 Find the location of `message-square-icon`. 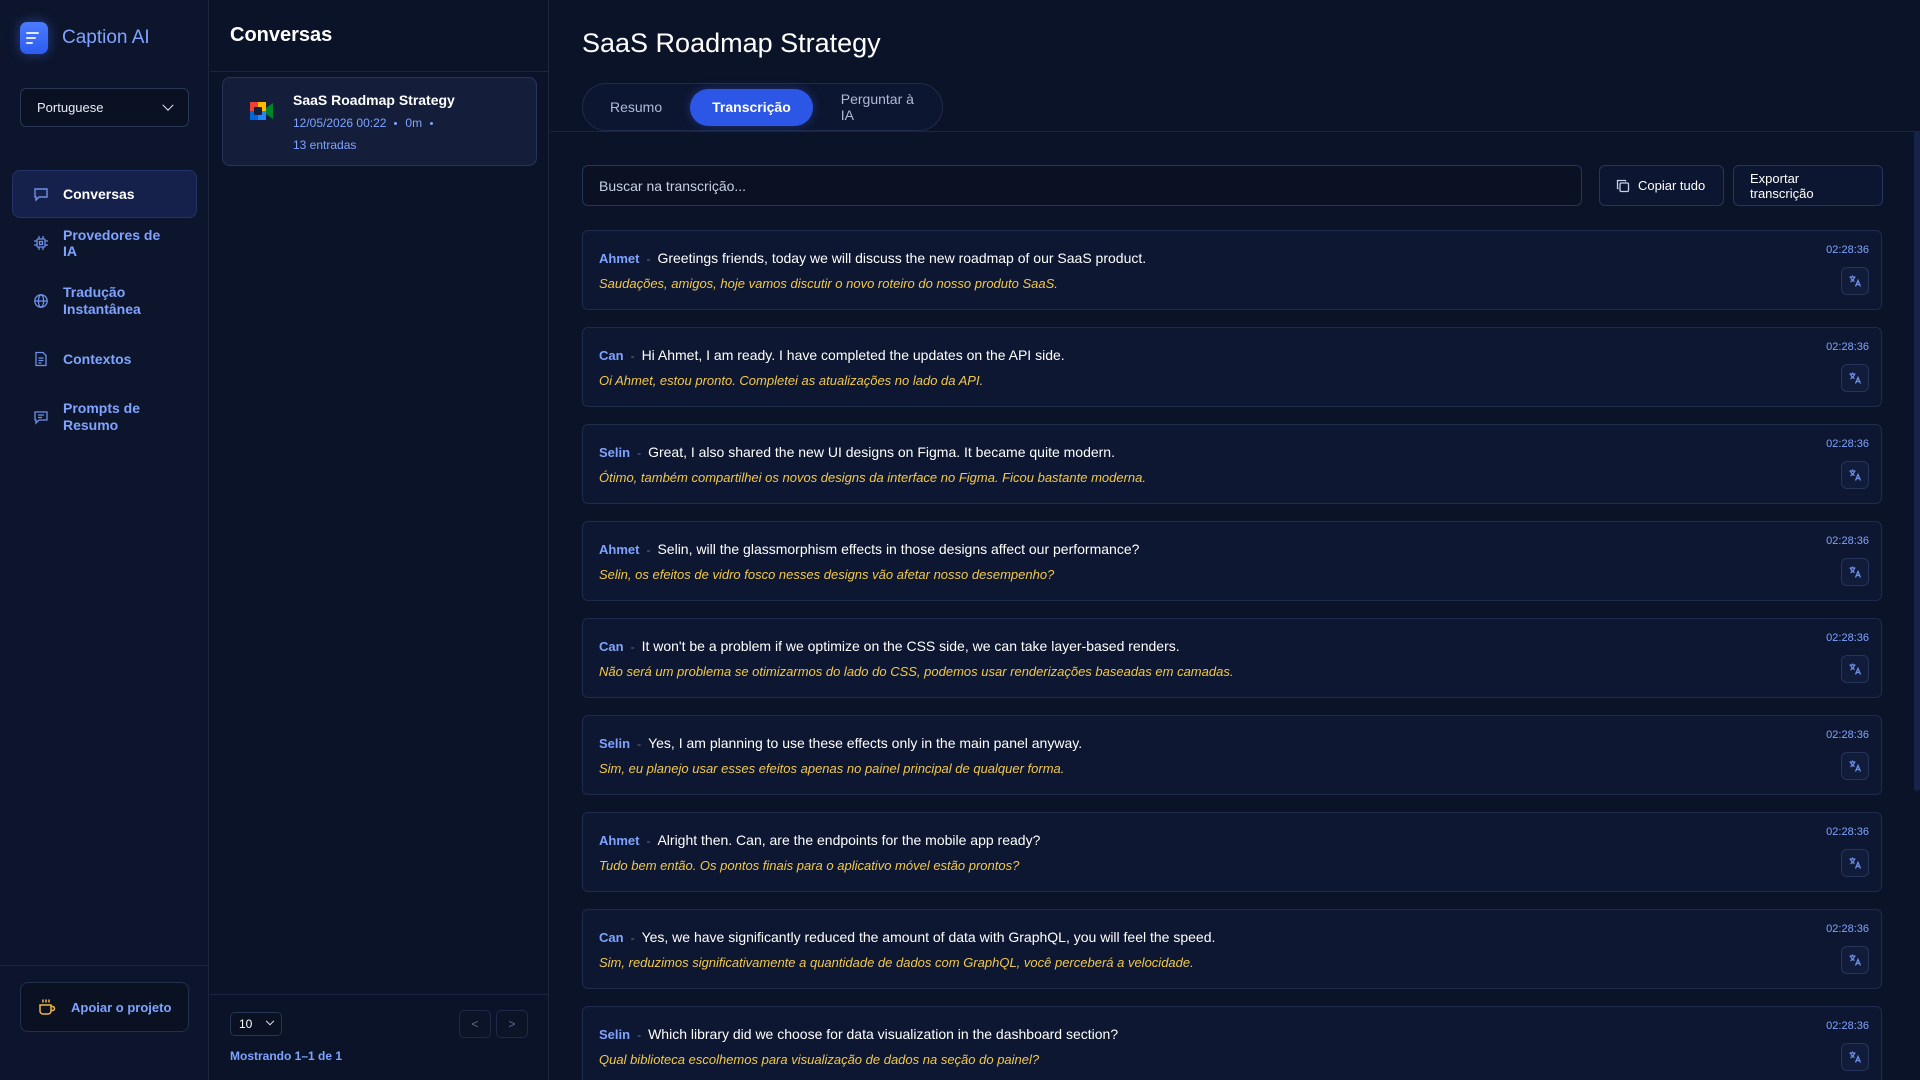

message-square-icon is located at coordinates (41, 418).